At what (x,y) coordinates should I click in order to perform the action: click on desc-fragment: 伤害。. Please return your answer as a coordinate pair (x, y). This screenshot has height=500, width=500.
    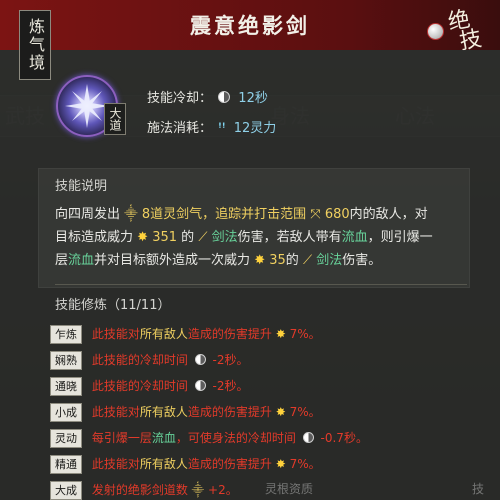
    Looking at the image, I should click on (362, 260).